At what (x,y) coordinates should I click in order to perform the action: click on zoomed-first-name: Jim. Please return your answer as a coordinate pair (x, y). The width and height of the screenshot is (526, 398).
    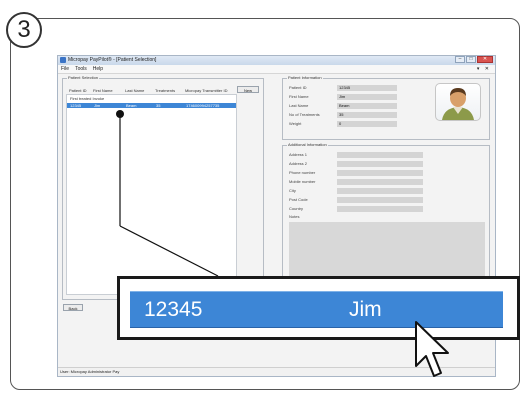
    Looking at the image, I should click on (365, 309).